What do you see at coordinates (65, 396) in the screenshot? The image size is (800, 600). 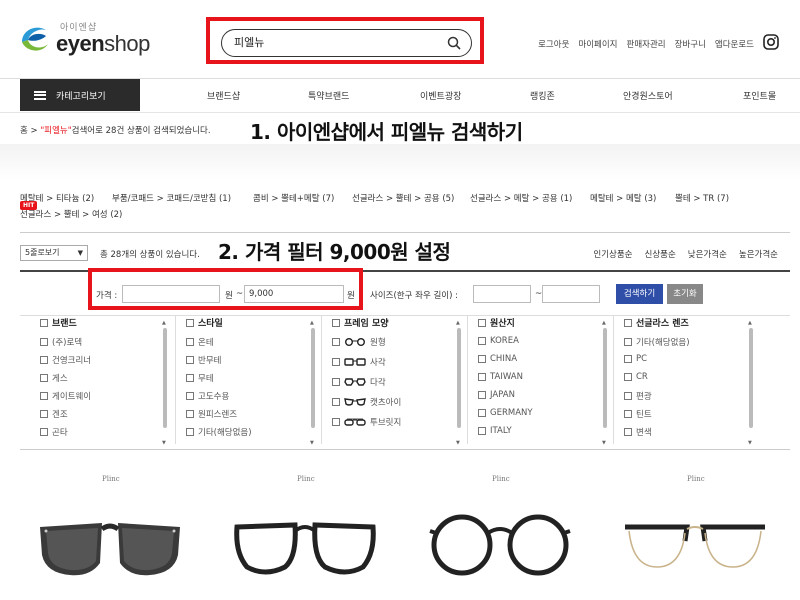 I see `list-item: 게이트웨이` at bounding box center [65, 396].